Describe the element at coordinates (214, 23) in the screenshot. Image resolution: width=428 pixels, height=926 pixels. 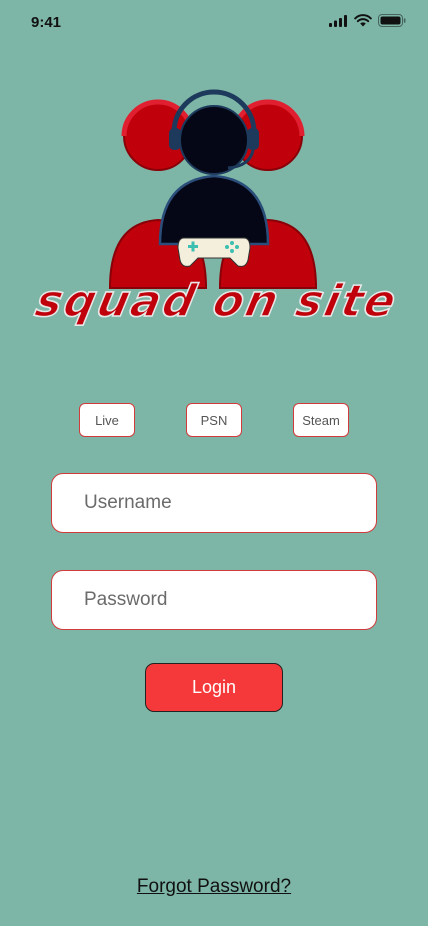
I see `status-bar: 9:41` at that location.